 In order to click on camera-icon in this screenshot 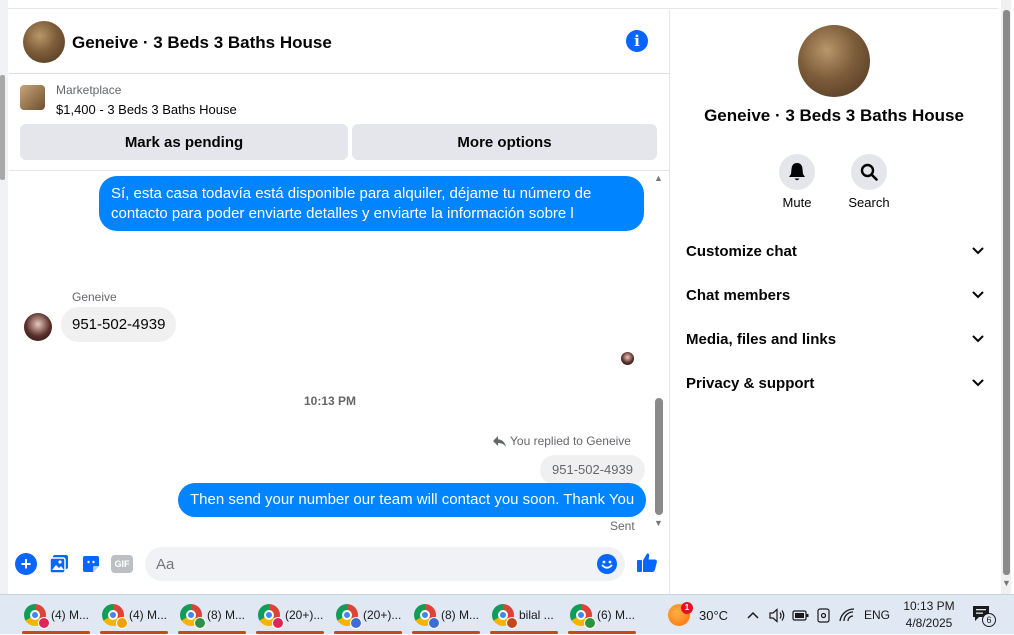, I will do `click(823, 615)`.